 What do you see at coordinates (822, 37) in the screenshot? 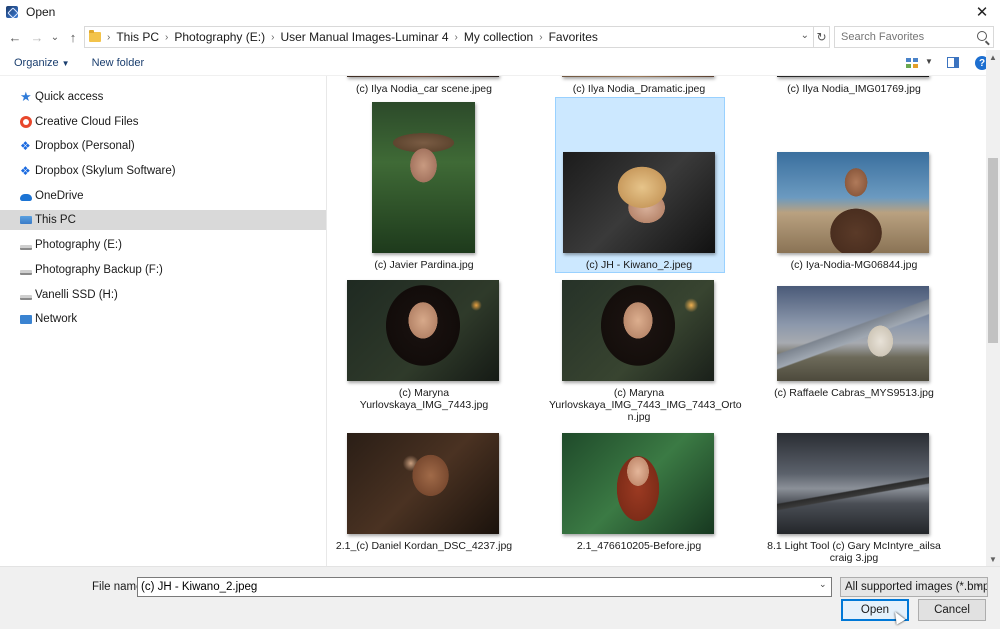
I see `refresh-icon: ↻` at bounding box center [822, 37].